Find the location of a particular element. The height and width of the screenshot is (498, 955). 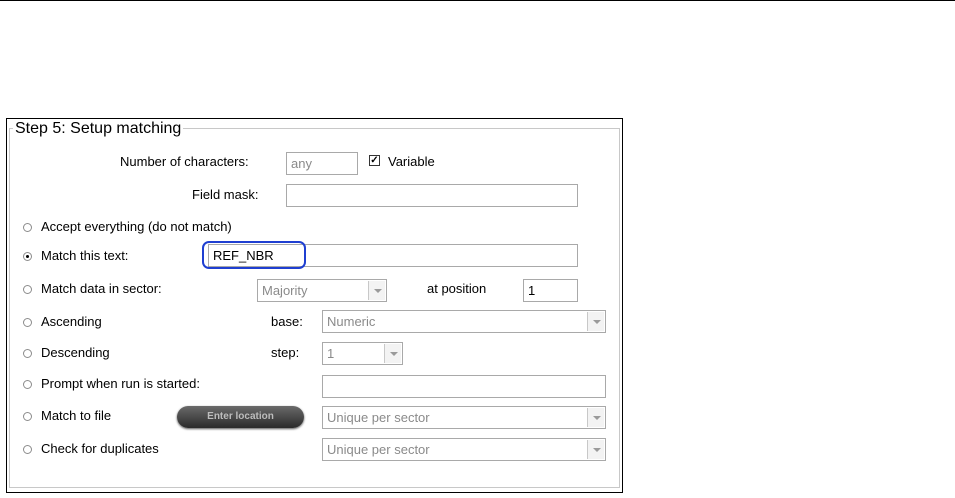

field-mask-label: Field mask: is located at coordinates (225, 194).